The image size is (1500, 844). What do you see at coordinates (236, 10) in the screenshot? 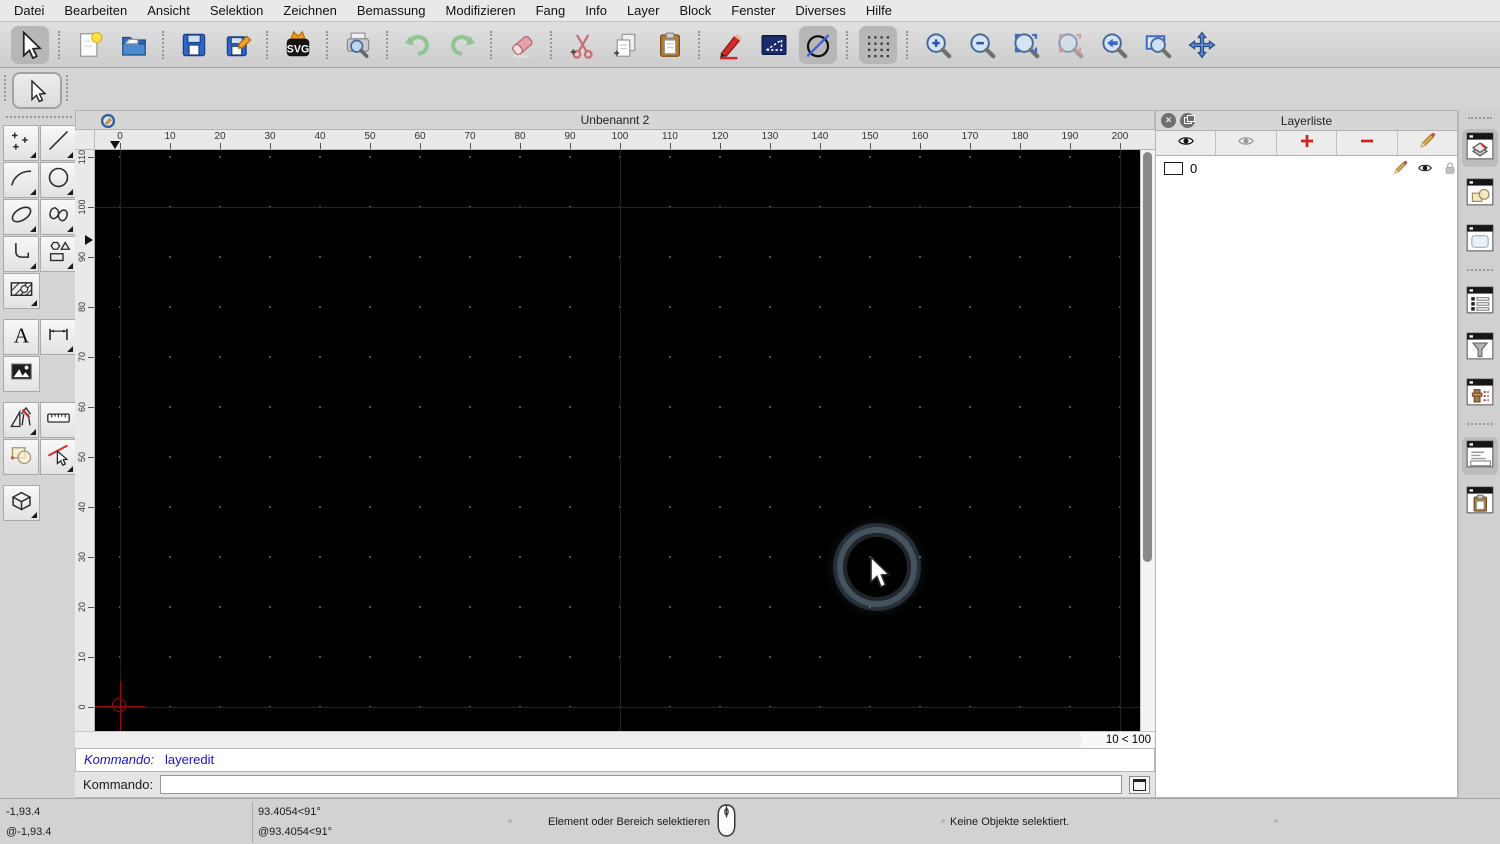
I see `menu-selektion: Selektion` at bounding box center [236, 10].